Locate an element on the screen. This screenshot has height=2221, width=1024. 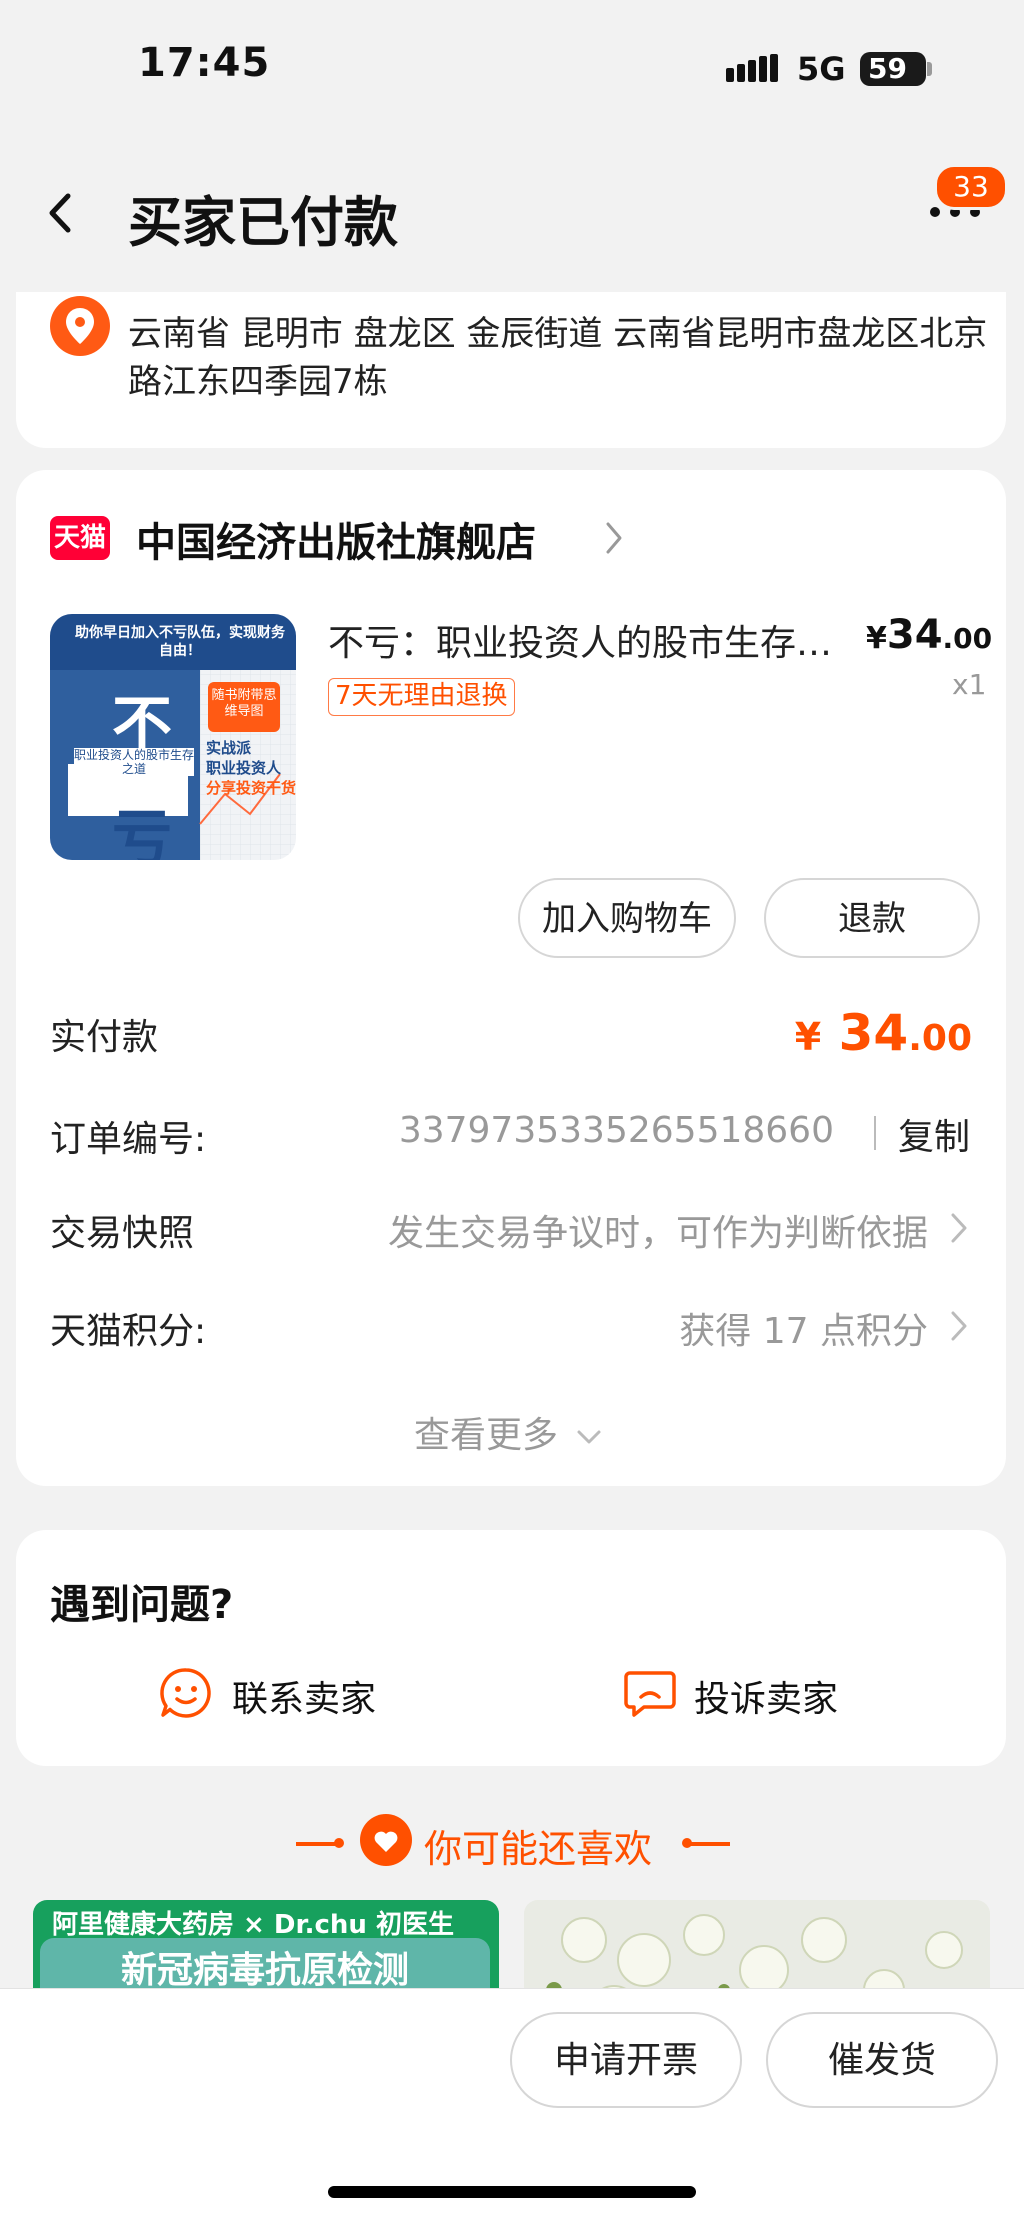
recommend-item-1-brand: 阿里健康大药房 × Dr.chu 初医生 is located at coordinates (253, 1925).